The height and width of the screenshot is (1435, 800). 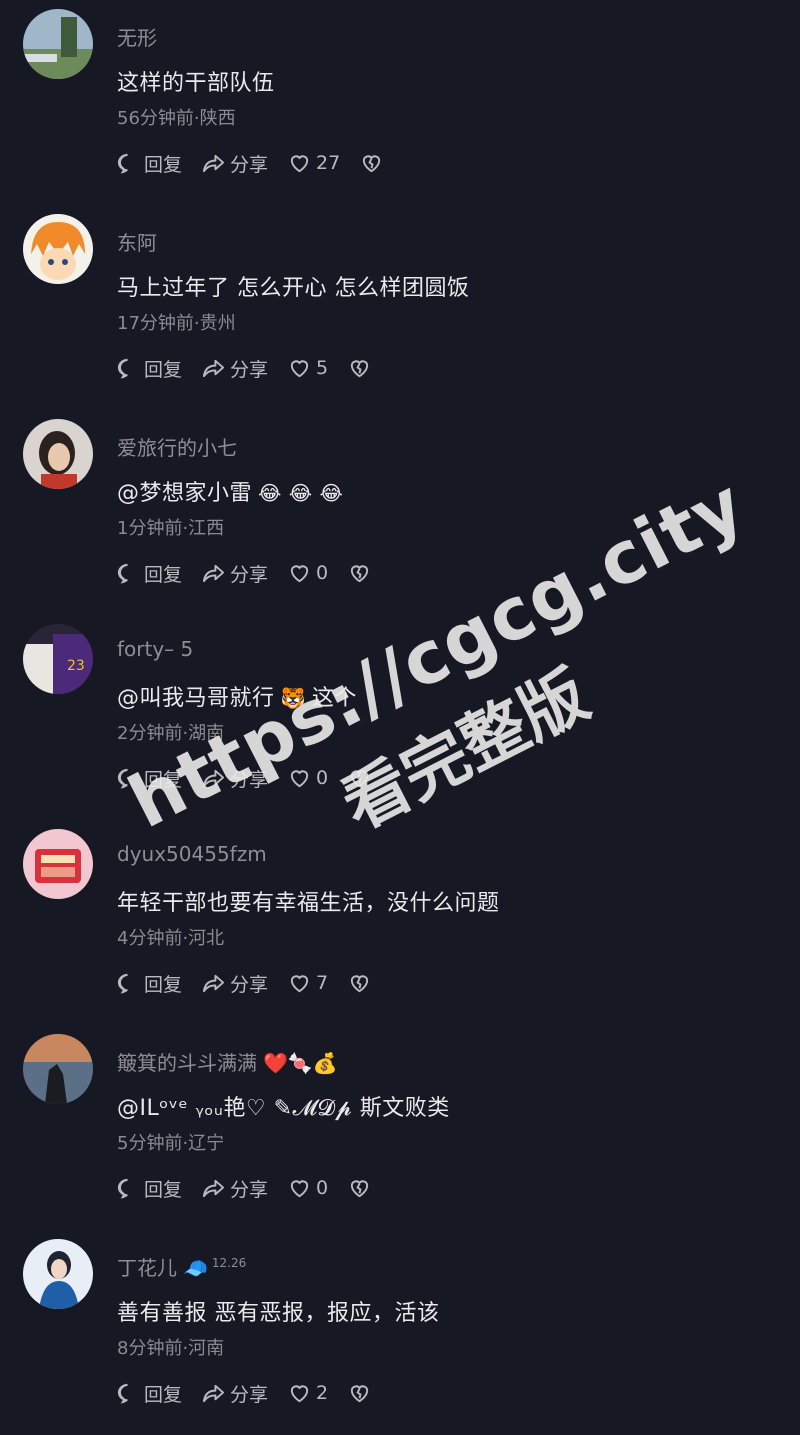 What do you see at coordinates (192, 854) in the screenshot?
I see `username: dyux50455fzm` at bounding box center [192, 854].